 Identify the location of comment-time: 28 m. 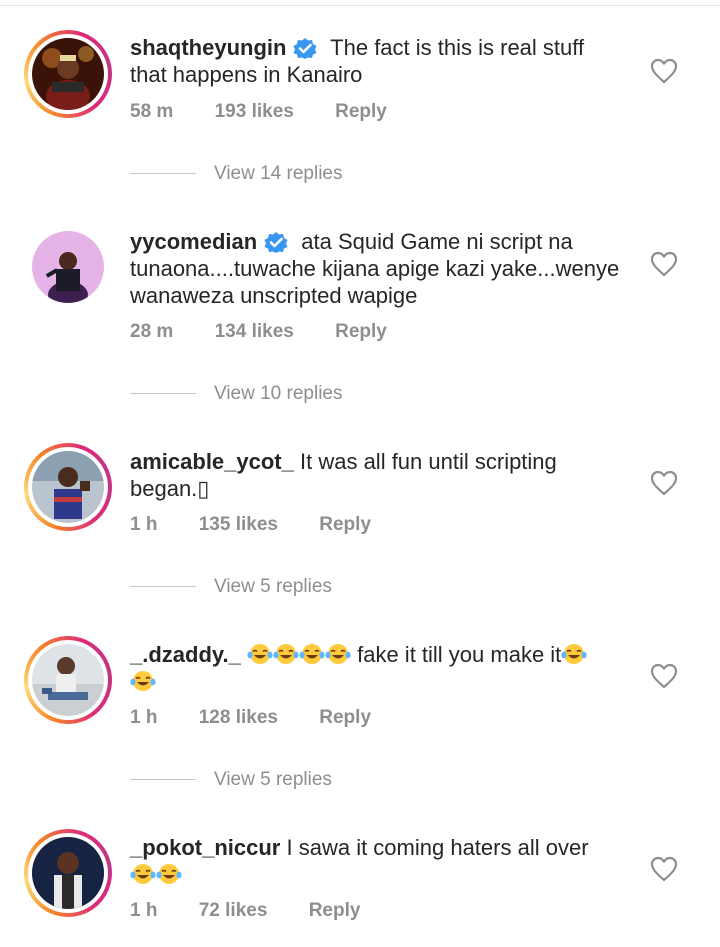
(152, 331).